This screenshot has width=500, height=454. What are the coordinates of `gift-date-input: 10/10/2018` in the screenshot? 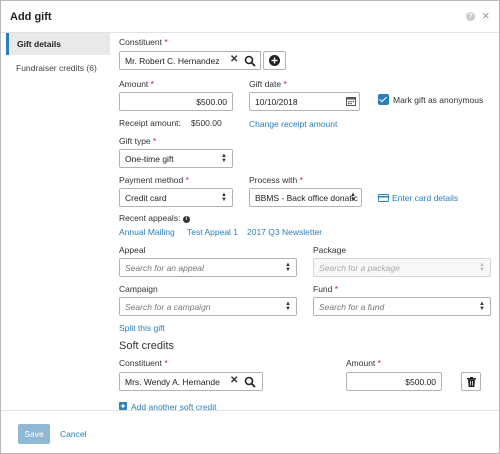 It's located at (304, 101).